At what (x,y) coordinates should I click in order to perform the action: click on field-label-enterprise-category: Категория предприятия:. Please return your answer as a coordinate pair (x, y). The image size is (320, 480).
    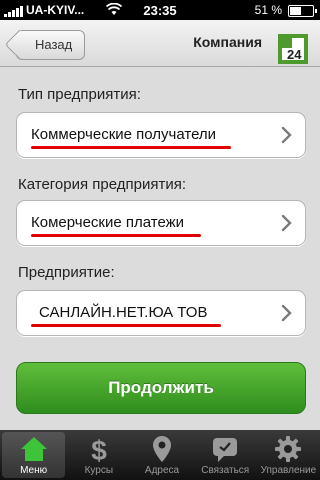
    Looking at the image, I should click on (102, 184).